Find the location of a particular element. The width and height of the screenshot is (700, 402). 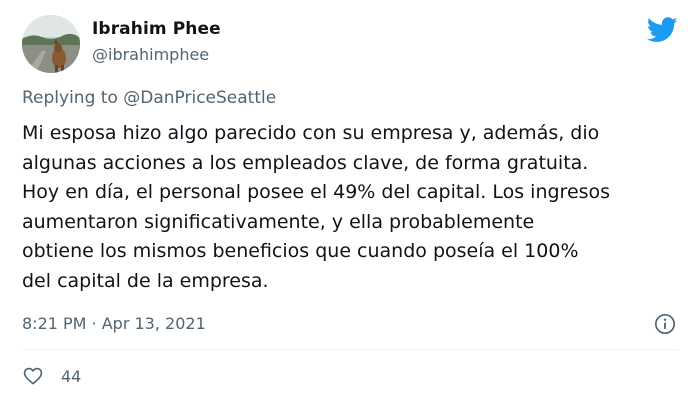

replying-prefix: Replying to is located at coordinates (70, 98).